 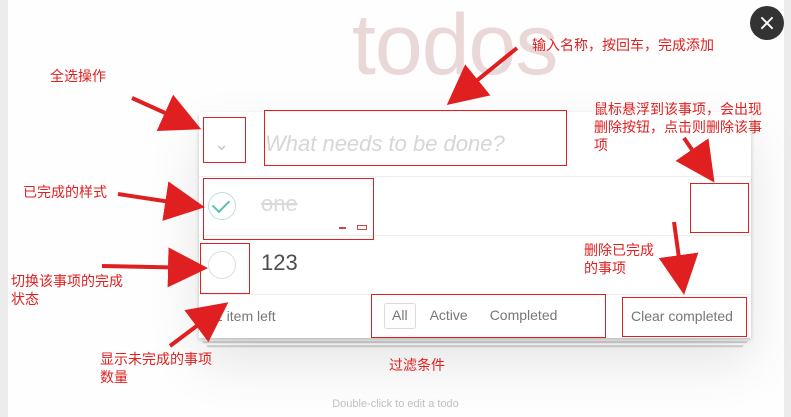 I want to click on items-left-count: 1 item left, so click(x=245, y=316).